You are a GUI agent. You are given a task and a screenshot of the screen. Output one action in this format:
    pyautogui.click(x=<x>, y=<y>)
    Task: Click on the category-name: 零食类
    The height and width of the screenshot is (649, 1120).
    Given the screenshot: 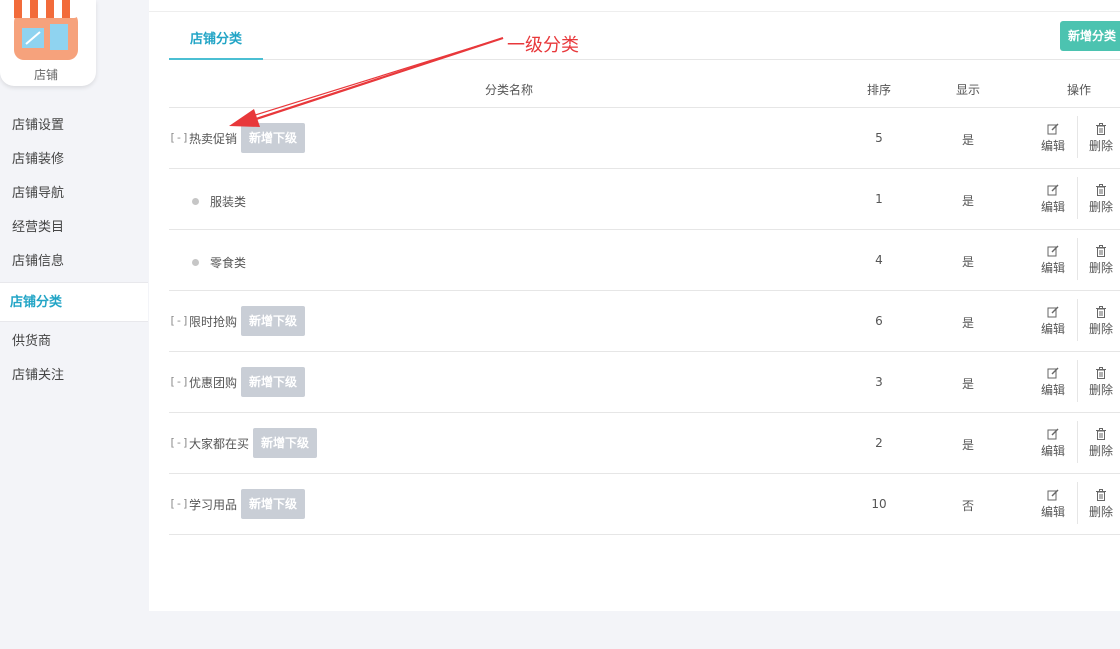 What is the action you would take?
    pyautogui.click(x=228, y=263)
    